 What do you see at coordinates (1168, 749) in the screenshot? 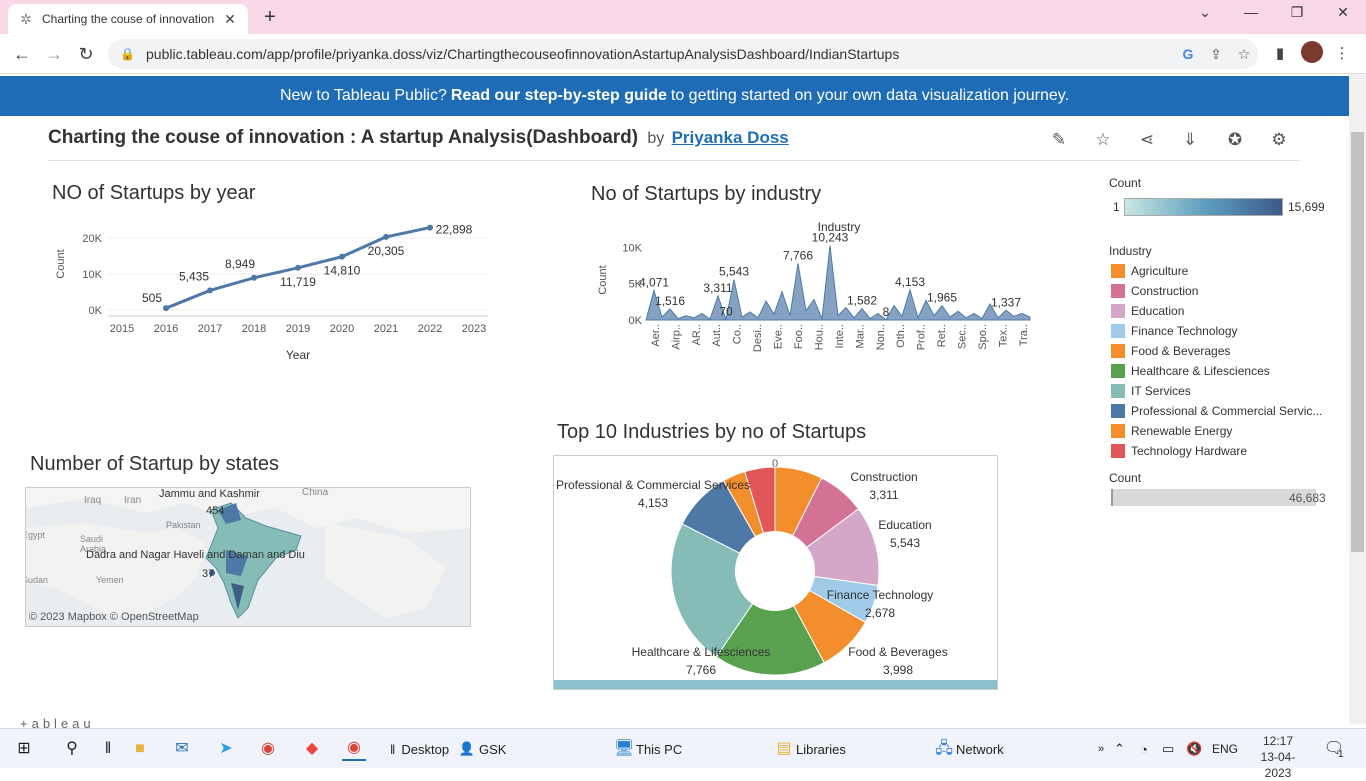
I see `battery-icon: ▭` at bounding box center [1168, 749].